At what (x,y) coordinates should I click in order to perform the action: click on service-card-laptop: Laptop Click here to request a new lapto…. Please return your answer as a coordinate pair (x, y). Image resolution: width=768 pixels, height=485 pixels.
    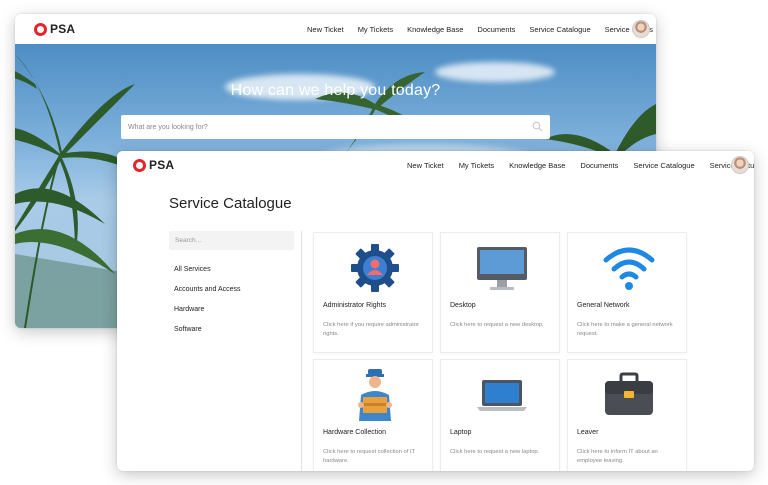
    Looking at the image, I should click on (500, 415).